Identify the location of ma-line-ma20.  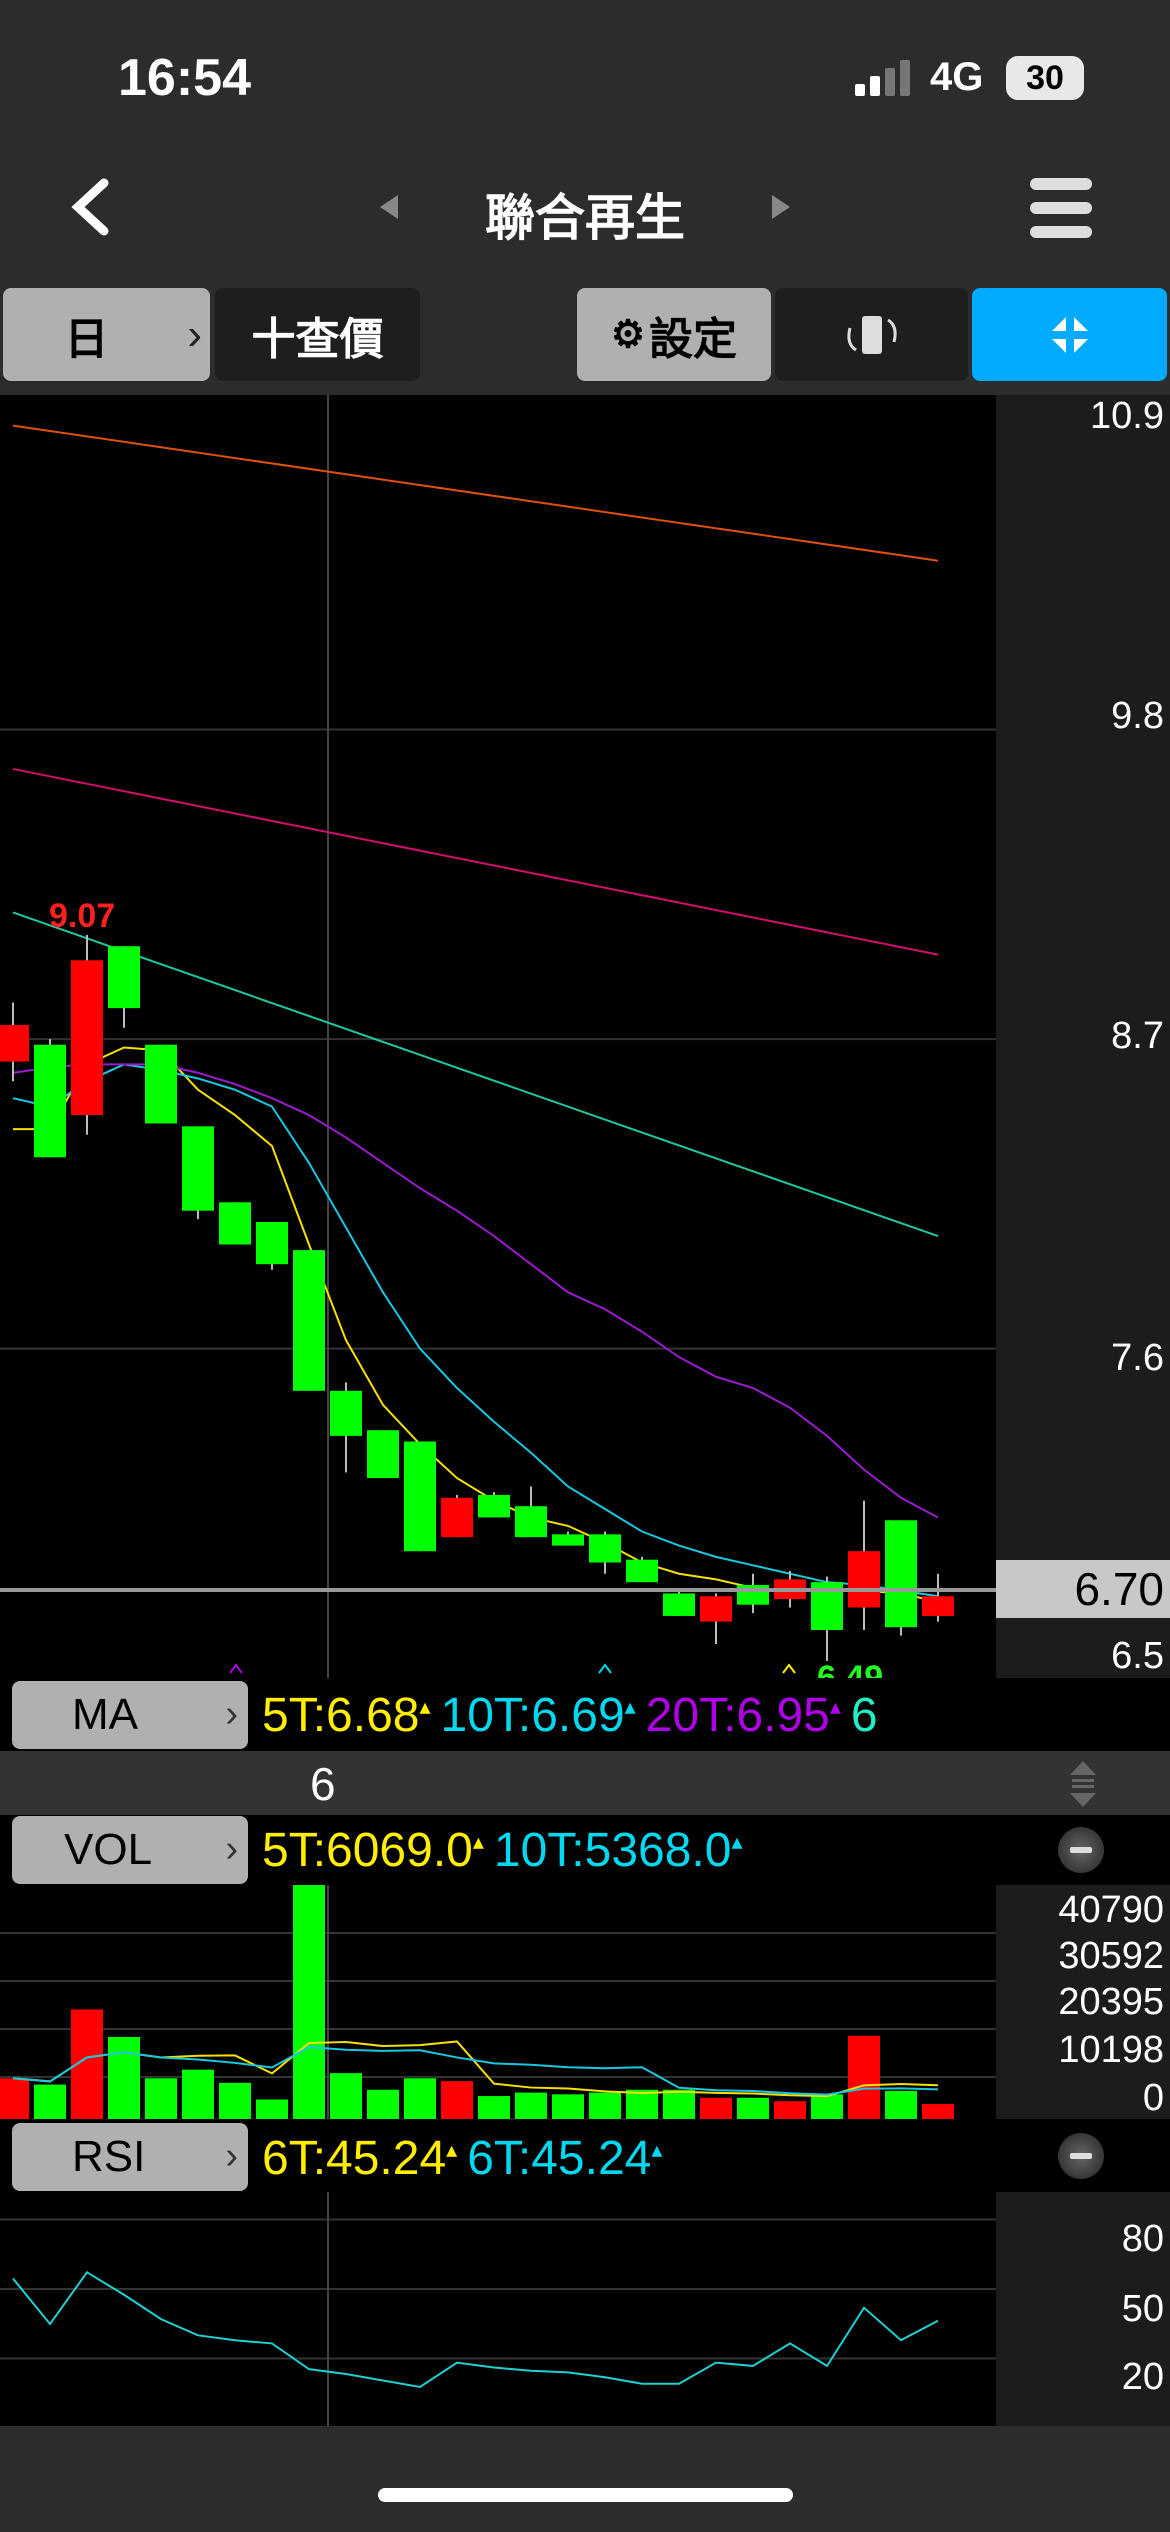
(475, 1291).